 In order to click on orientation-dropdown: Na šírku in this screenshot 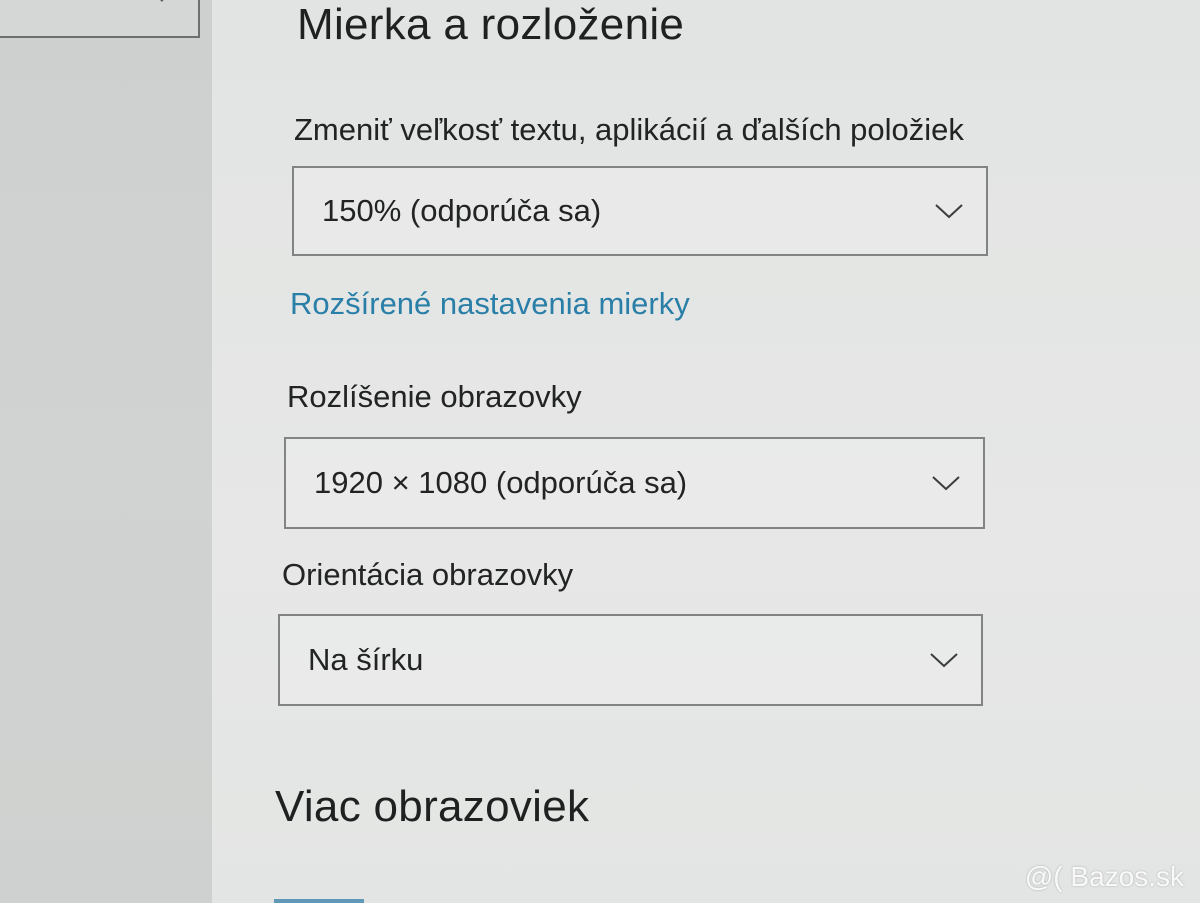, I will do `click(630, 660)`.